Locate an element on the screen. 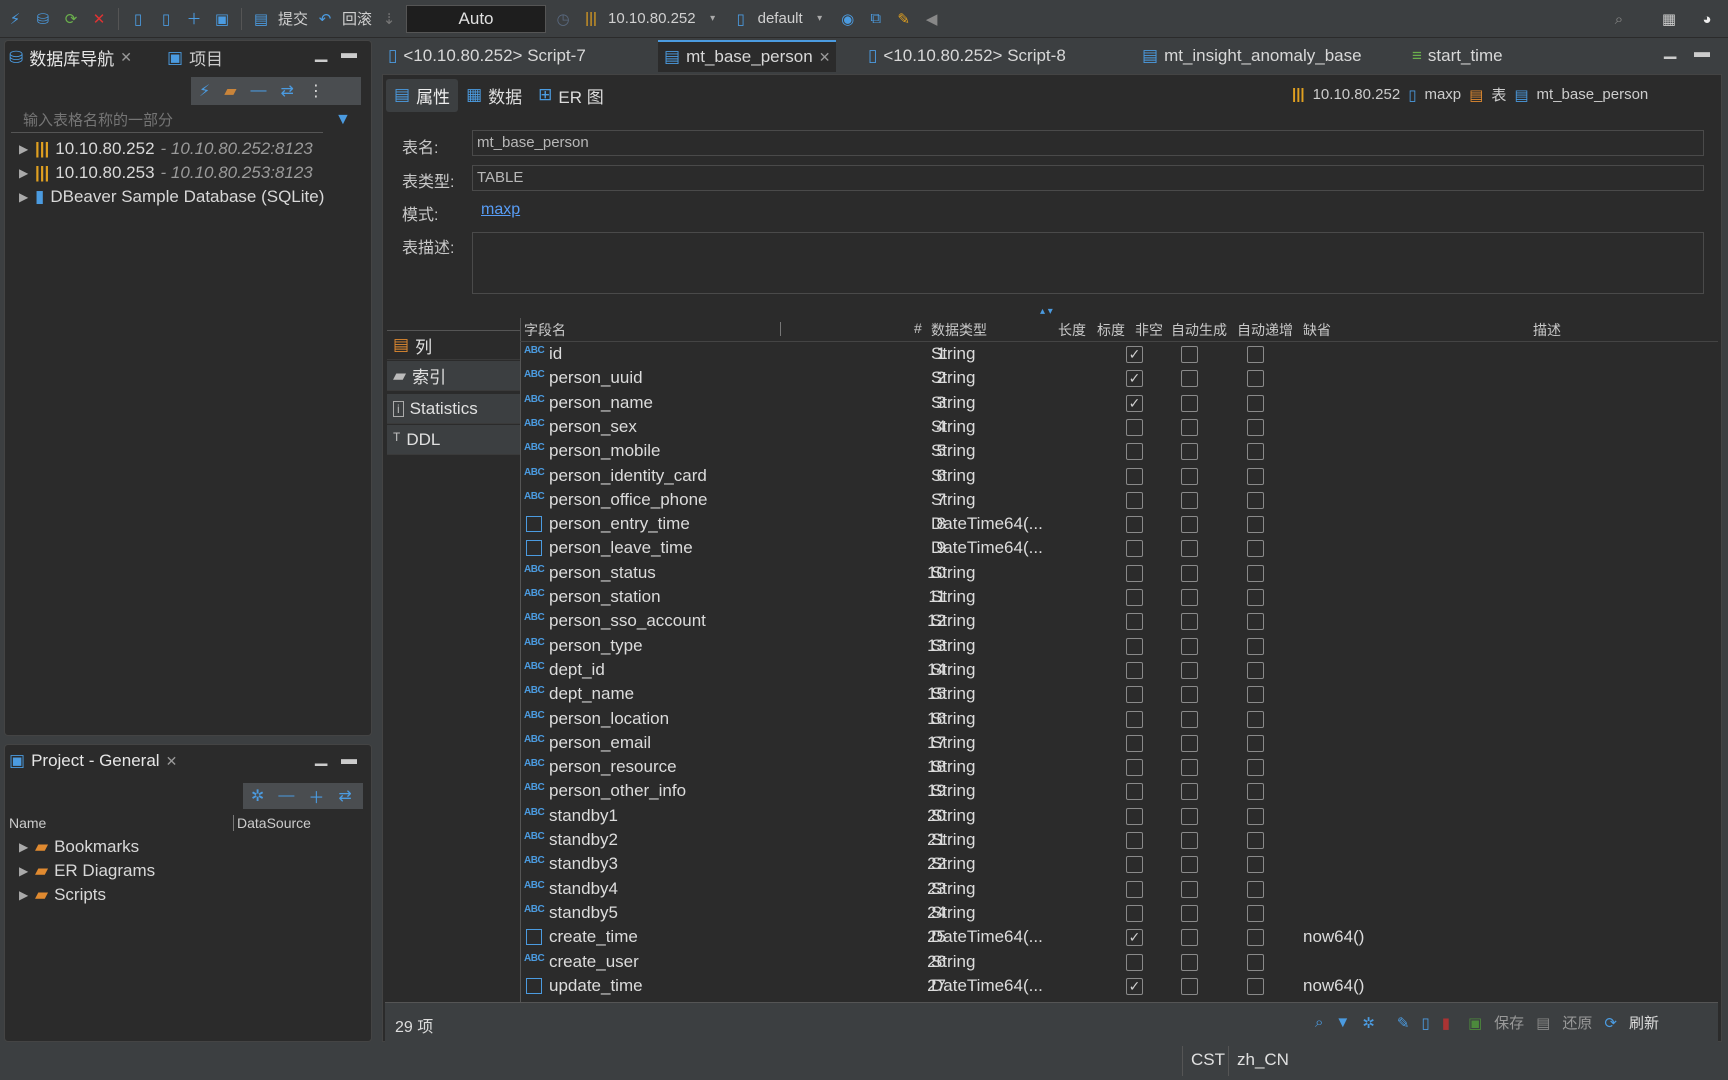  header-number: # is located at coordinates (918, 330).